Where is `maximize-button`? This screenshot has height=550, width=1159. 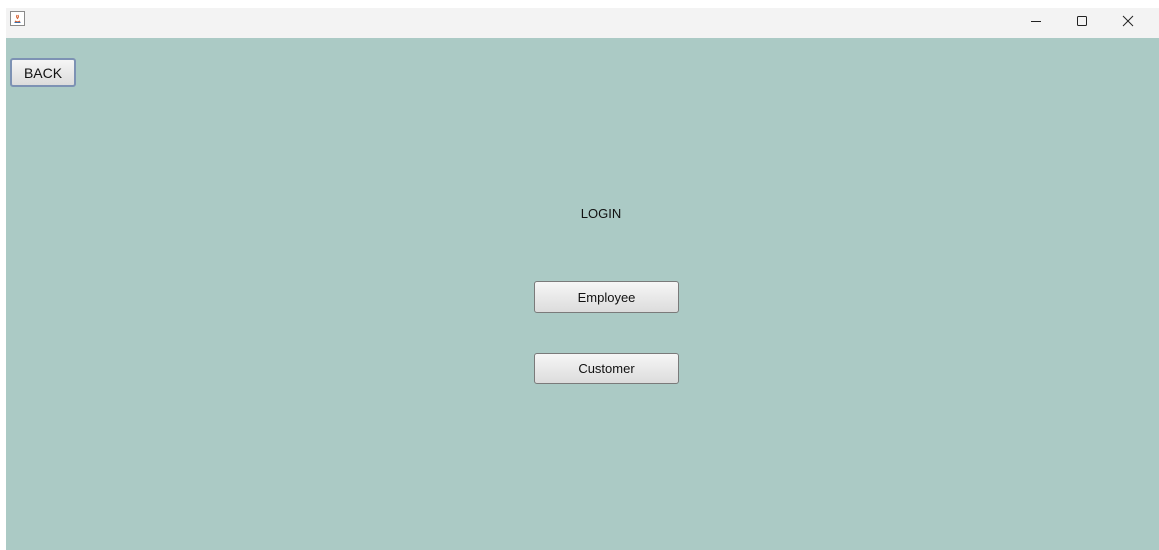 maximize-button is located at coordinates (1082, 23).